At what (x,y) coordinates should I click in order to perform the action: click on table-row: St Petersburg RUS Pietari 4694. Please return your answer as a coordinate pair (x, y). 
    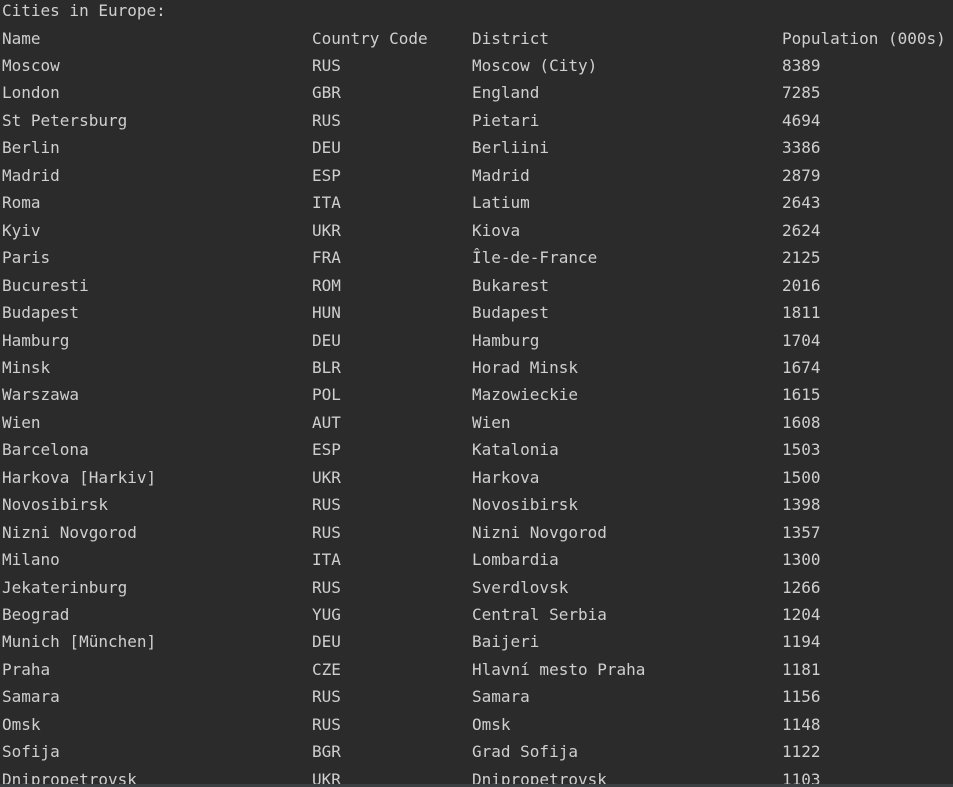
    Looking at the image, I should click on (477, 121).